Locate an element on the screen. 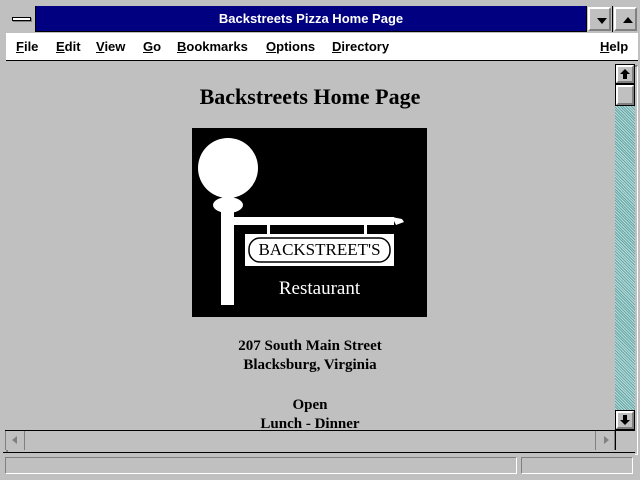  logo-caption: Restaurant is located at coordinates (319, 288).